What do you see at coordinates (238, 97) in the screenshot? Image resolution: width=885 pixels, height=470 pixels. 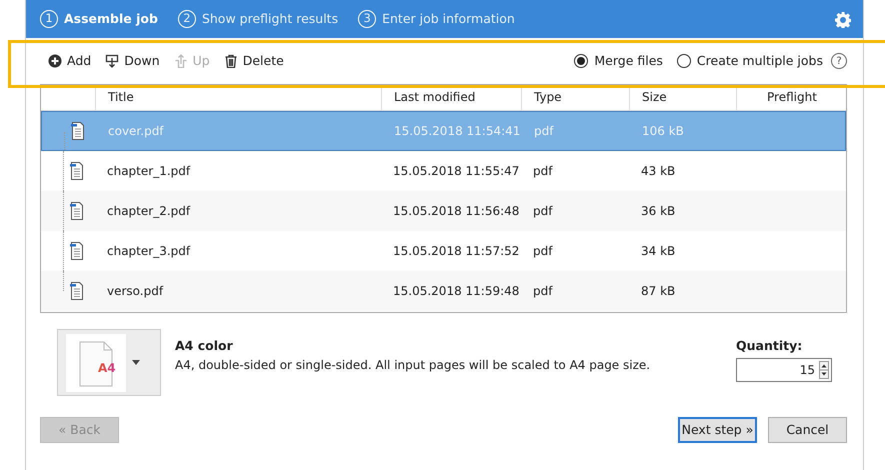 I see `column-header: Title` at bounding box center [238, 97].